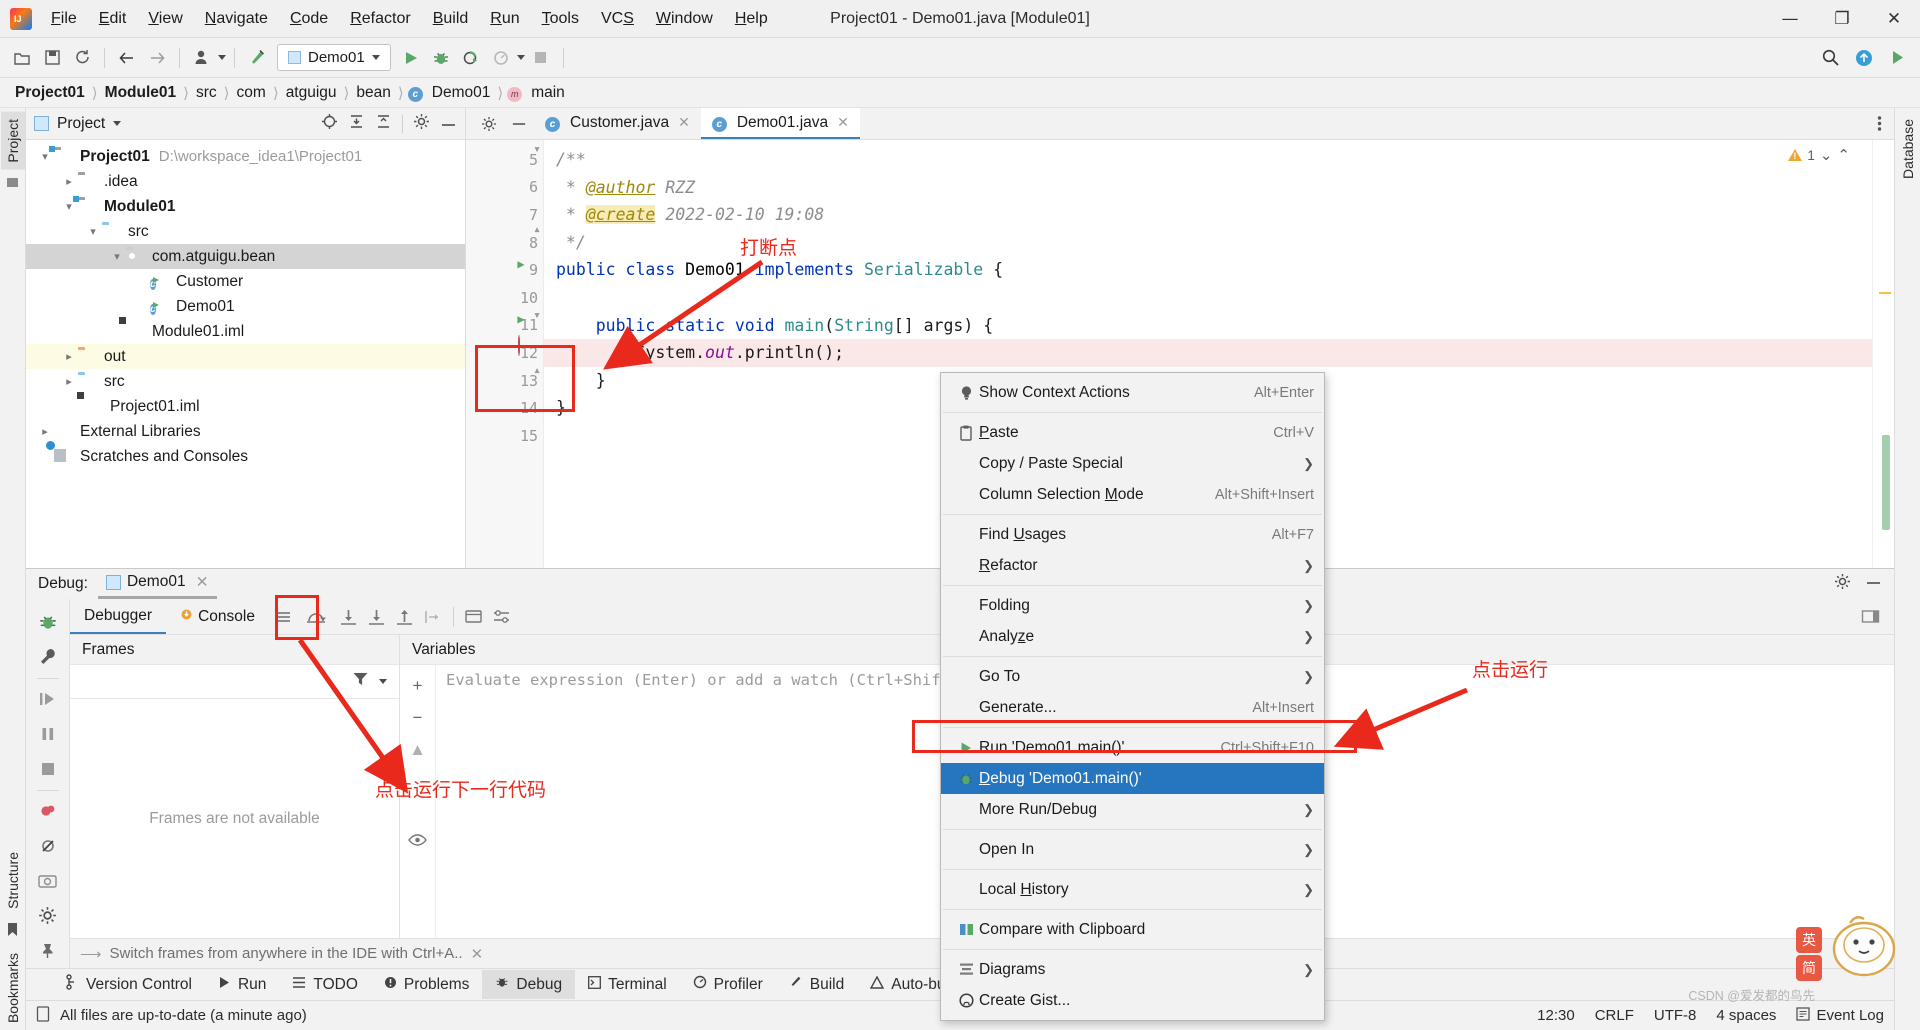 Image resolution: width=1920 pixels, height=1030 pixels. What do you see at coordinates (418, 750) in the screenshot?
I see `move-up-icon: ▲` at bounding box center [418, 750].